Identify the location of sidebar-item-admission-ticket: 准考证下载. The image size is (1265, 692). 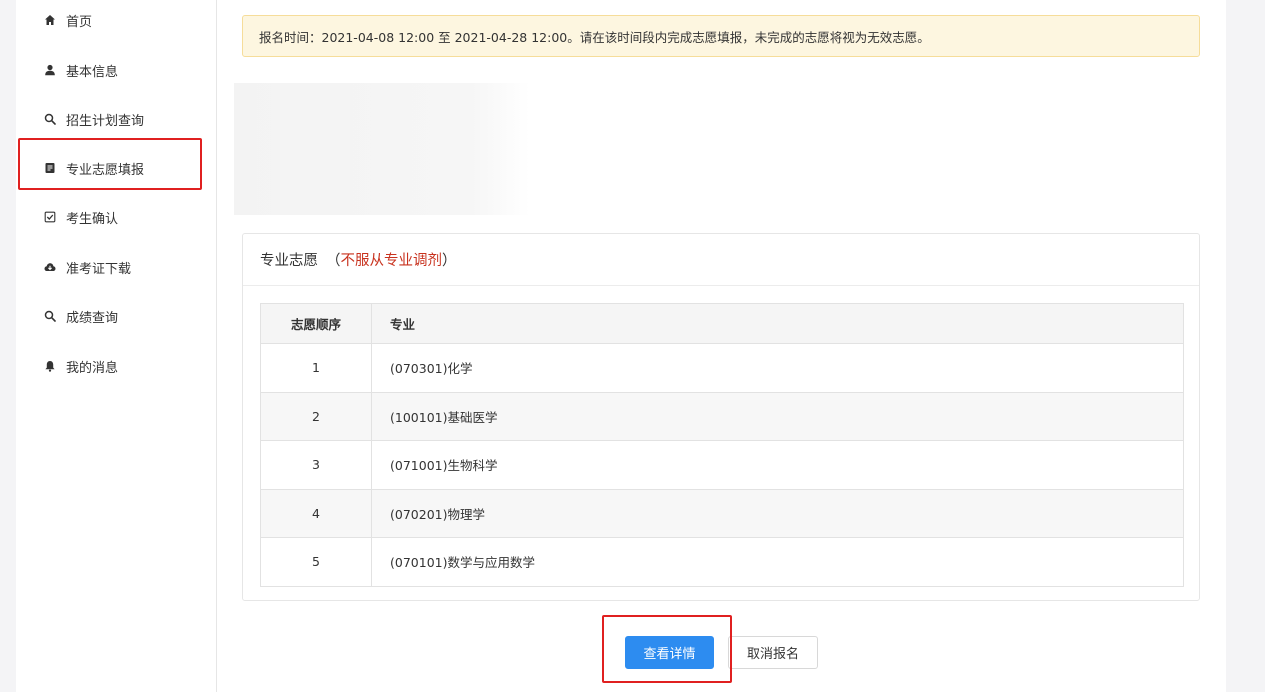
(116, 267).